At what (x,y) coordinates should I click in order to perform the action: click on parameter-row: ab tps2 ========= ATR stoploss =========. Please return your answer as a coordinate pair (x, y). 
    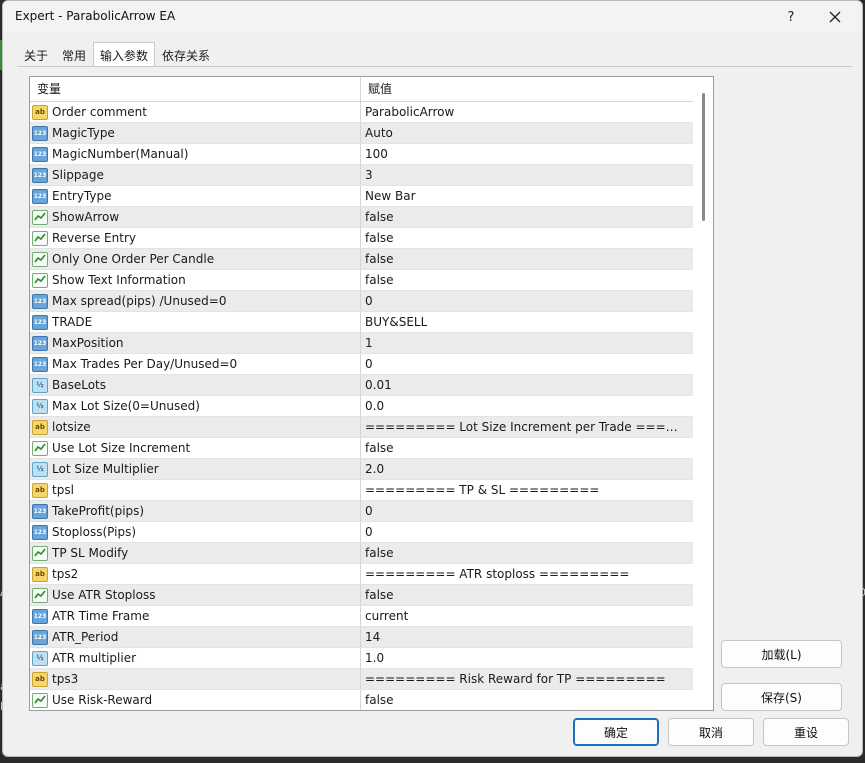
    Looking at the image, I should click on (361, 574).